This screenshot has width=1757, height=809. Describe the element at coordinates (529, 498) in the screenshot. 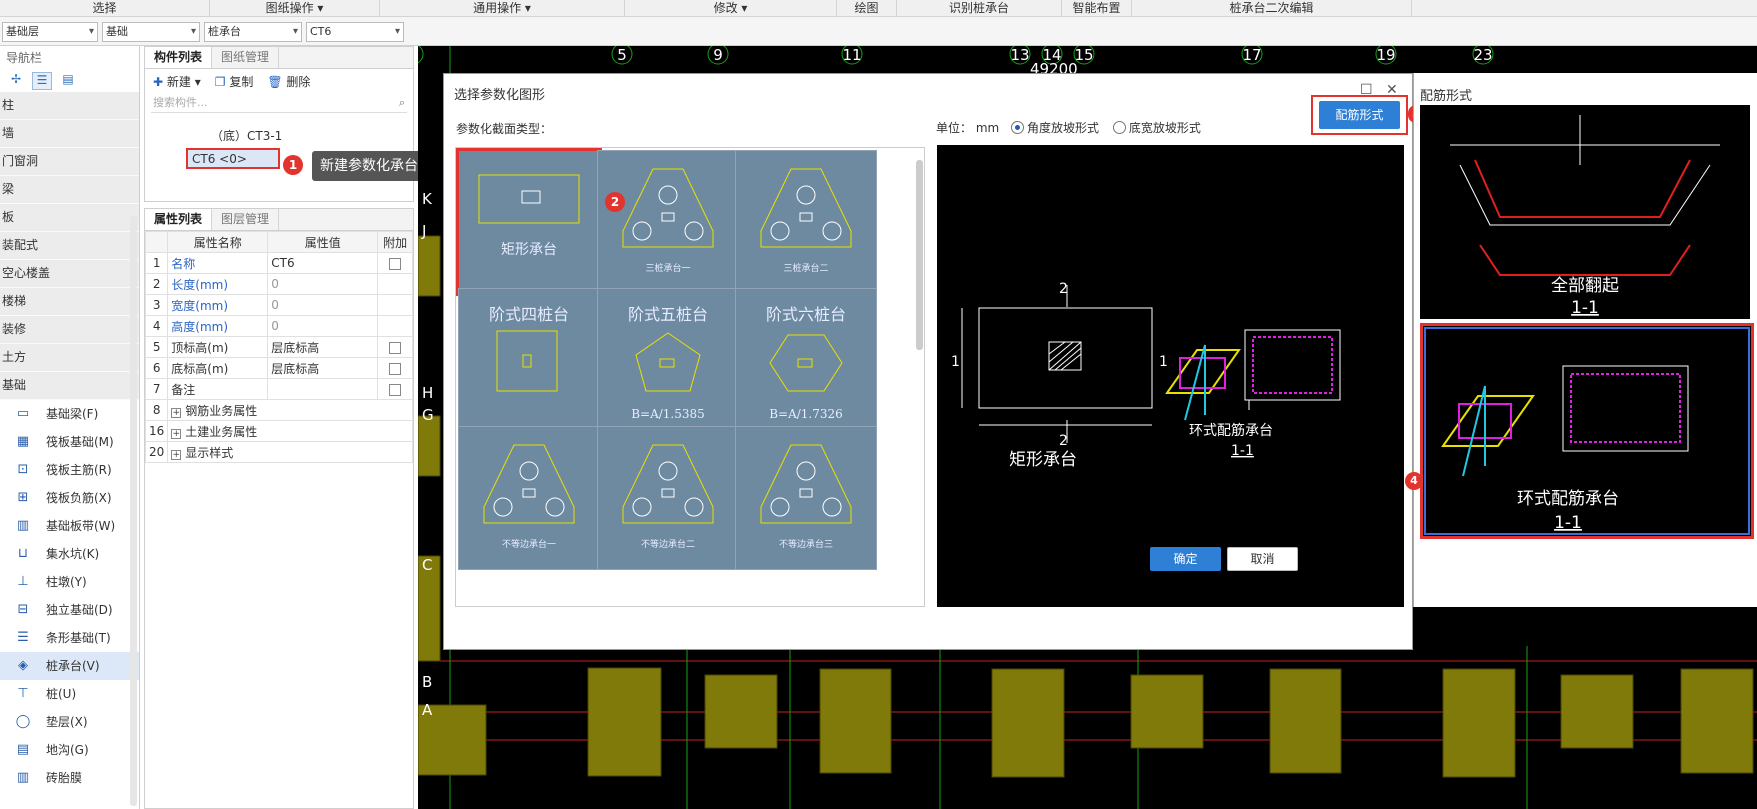

I see `shape-thumb: 不等边承台一` at that location.